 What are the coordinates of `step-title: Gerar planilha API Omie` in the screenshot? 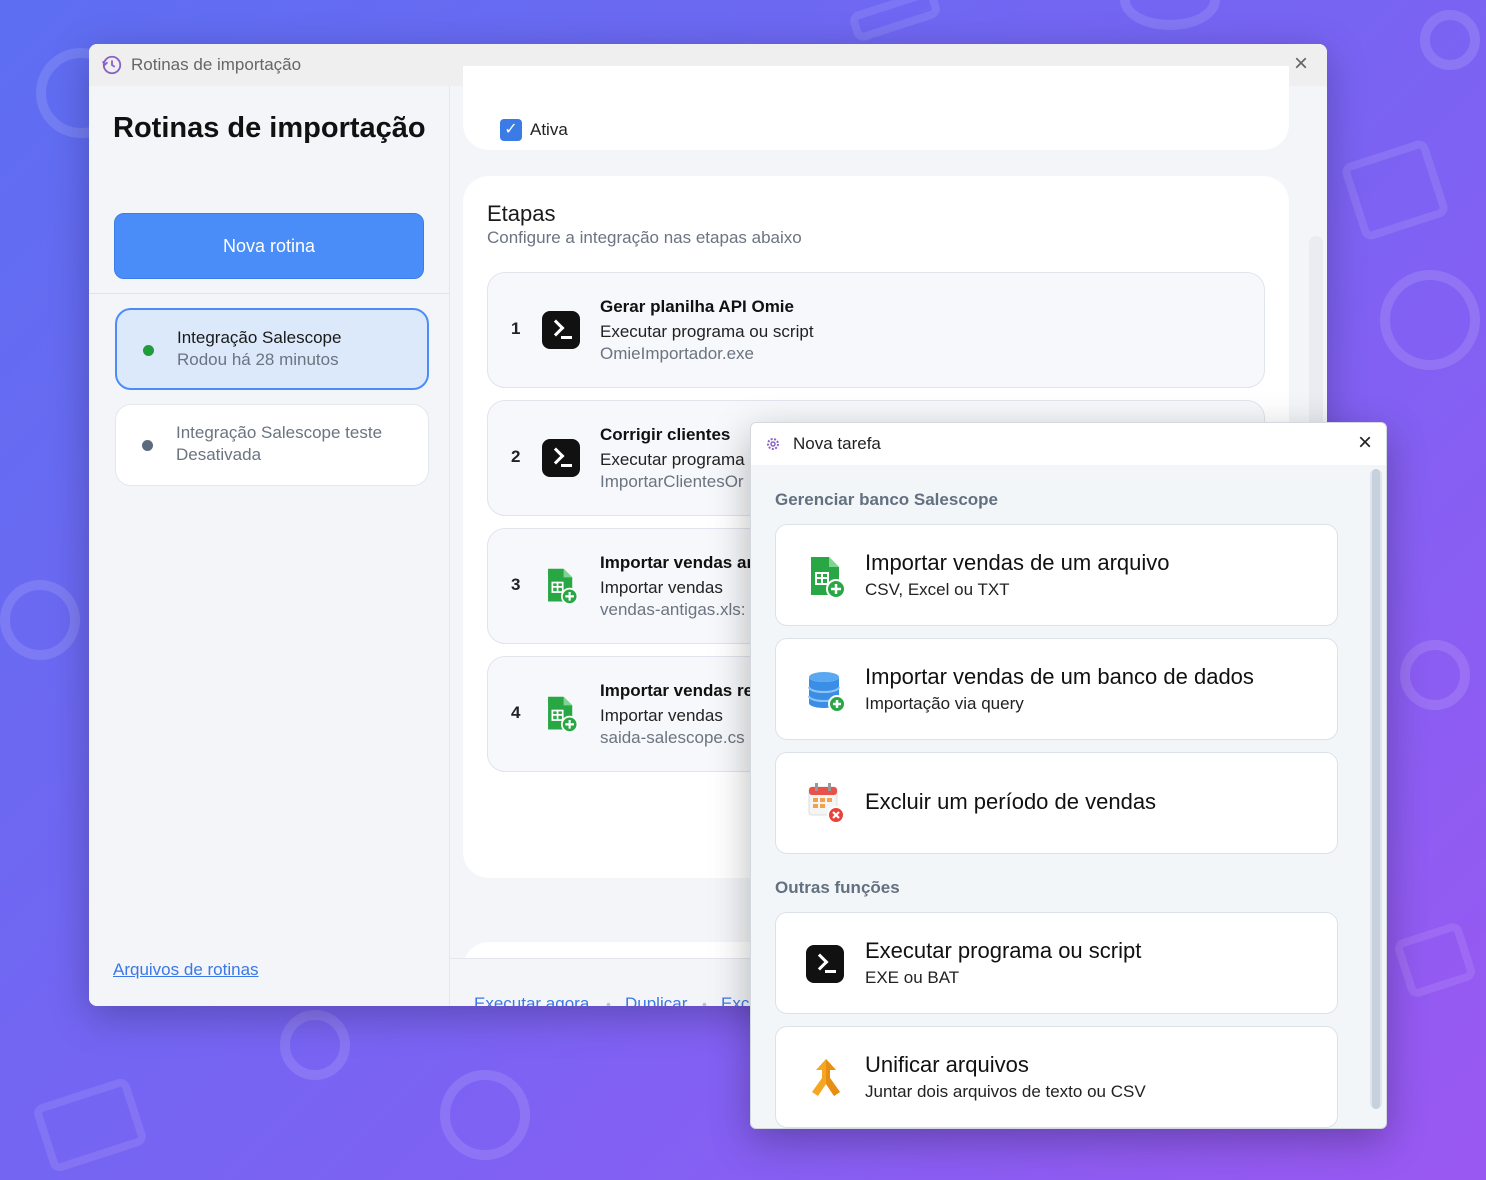 It's located at (697, 306).